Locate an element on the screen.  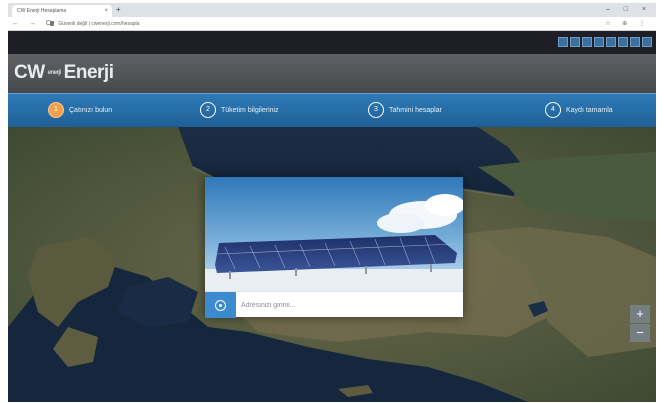
address-modal is located at coordinates (334, 247).